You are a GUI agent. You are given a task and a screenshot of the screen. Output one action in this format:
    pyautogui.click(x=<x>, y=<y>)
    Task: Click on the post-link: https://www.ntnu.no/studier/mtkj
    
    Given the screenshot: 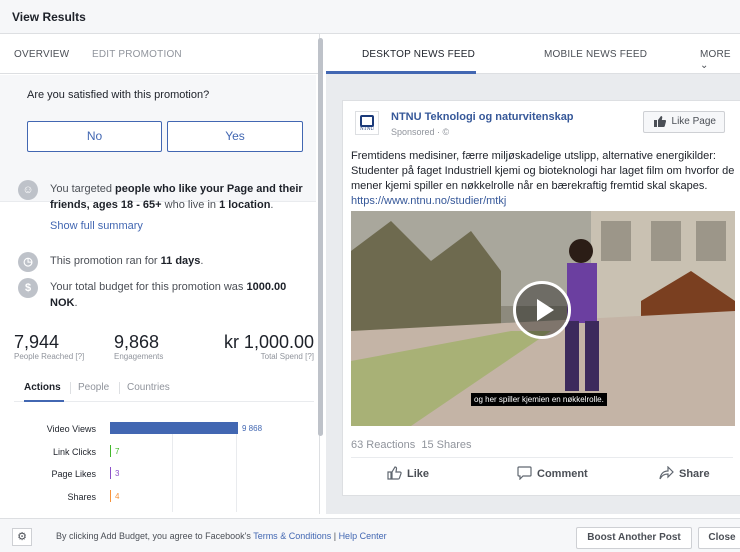 What is the action you would take?
    pyautogui.click(x=428, y=201)
    